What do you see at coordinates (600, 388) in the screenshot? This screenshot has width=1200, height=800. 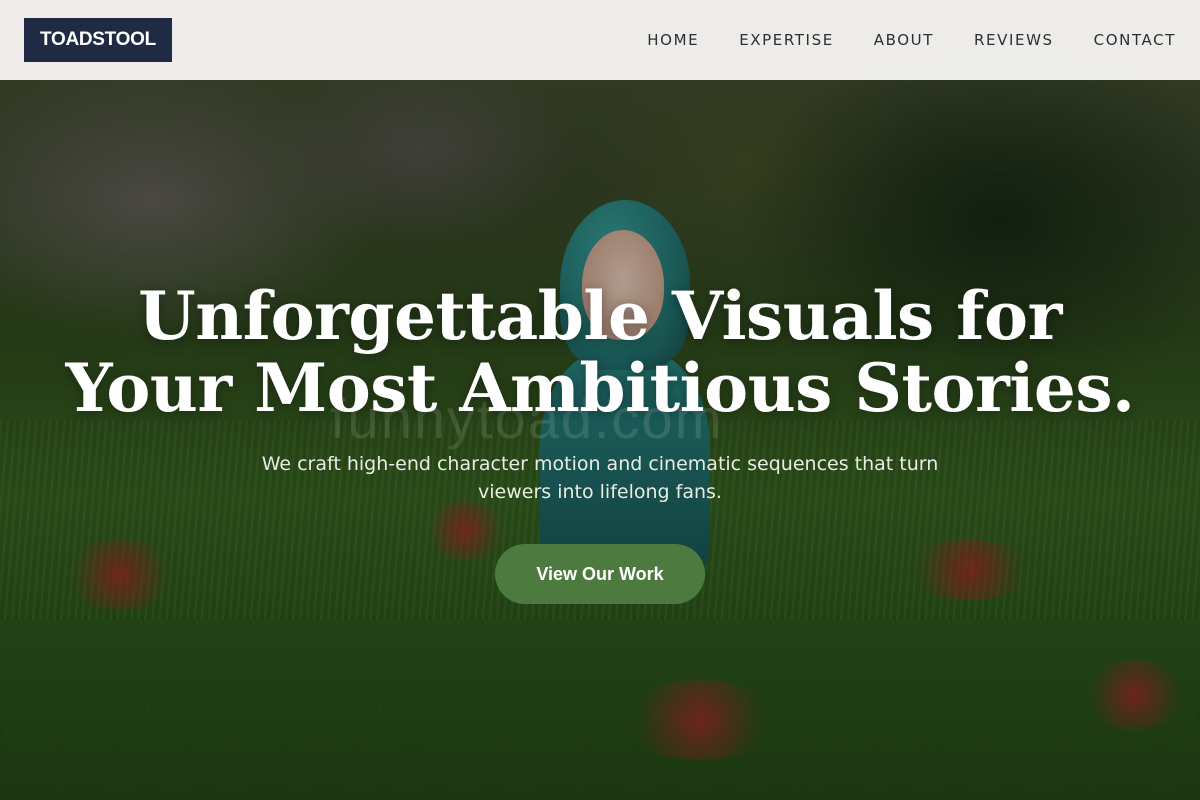 I see `hero-headline-line-2: Your Most Ambitious Stories.` at bounding box center [600, 388].